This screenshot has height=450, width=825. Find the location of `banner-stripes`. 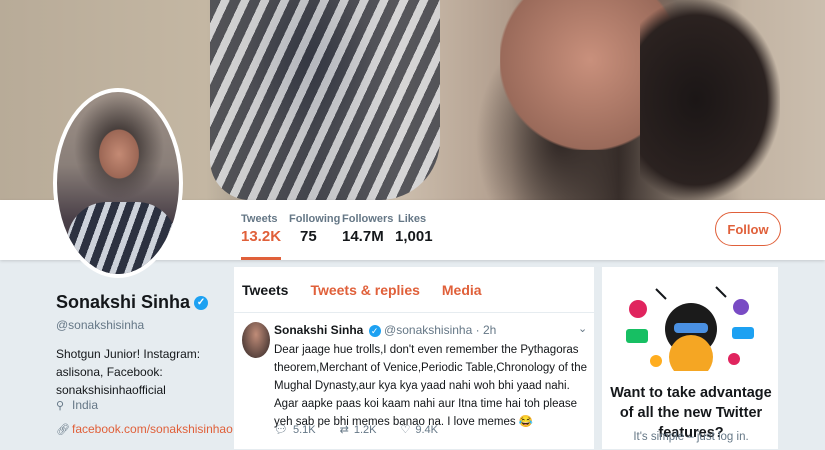

banner-stripes is located at coordinates (325, 100).